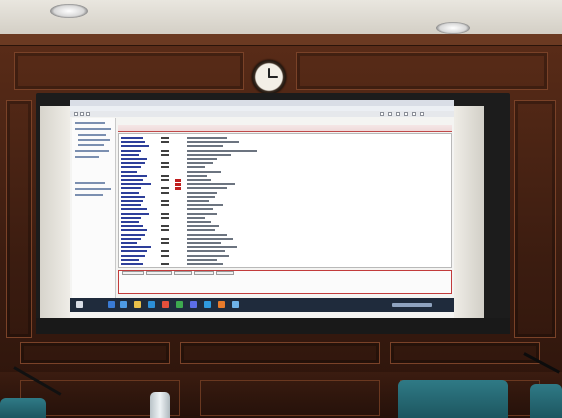 The height and width of the screenshot is (418, 562). I want to click on wall-panel-top-right, so click(422, 71).